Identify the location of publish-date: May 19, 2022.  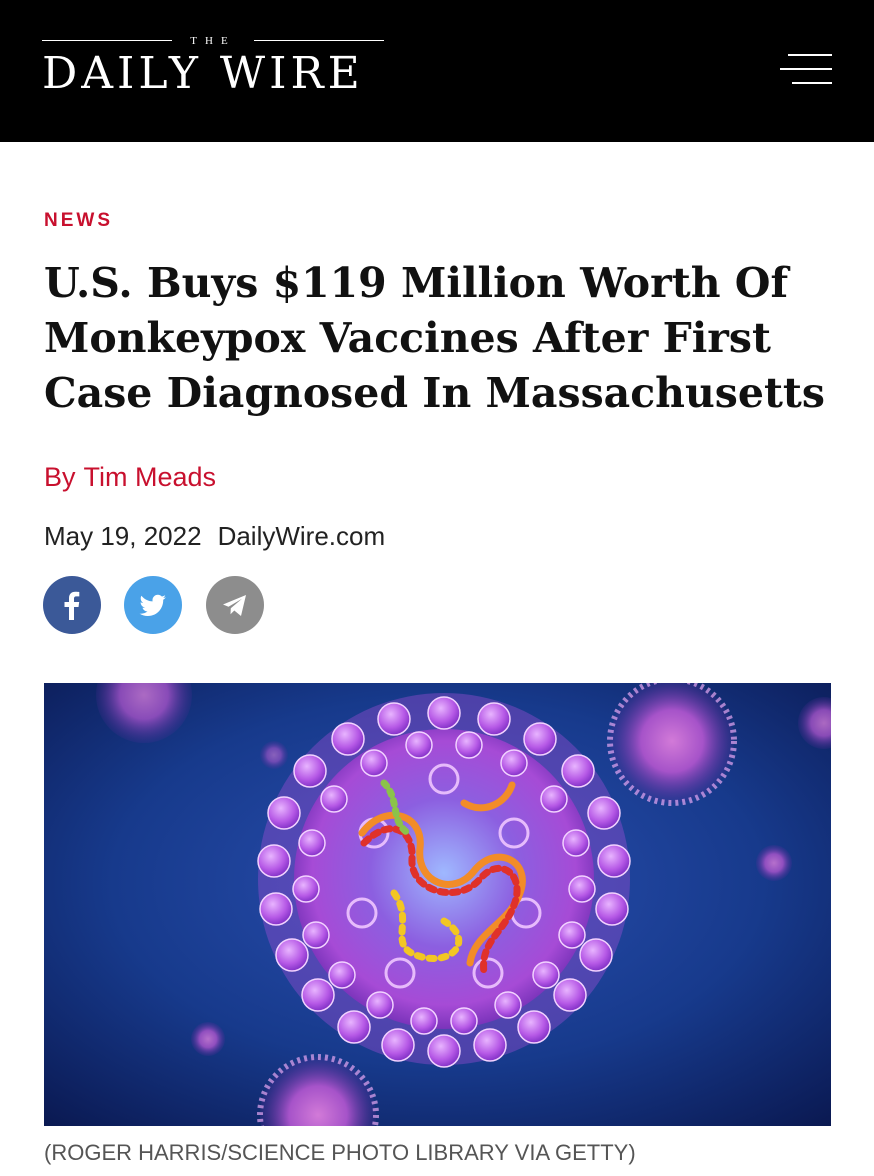
(123, 536).